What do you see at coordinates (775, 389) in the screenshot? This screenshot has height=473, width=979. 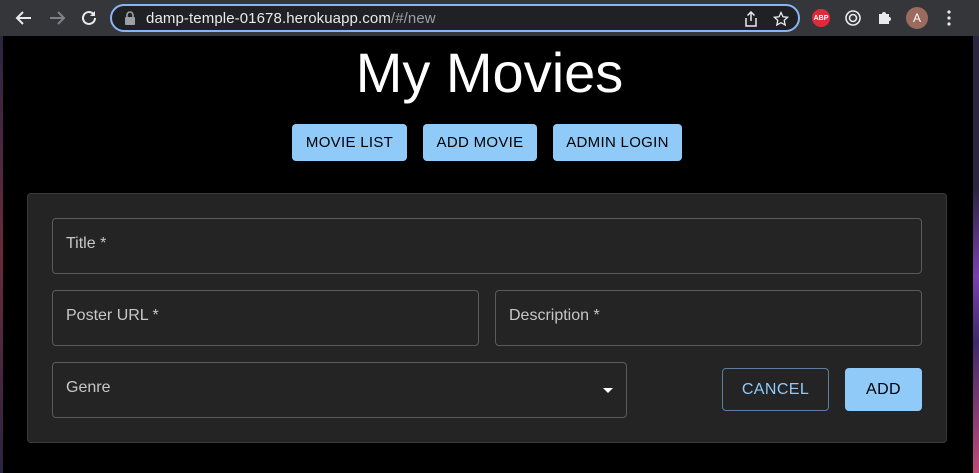 I see `cancel-button: CANCEL` at bounding box center [775, 389].